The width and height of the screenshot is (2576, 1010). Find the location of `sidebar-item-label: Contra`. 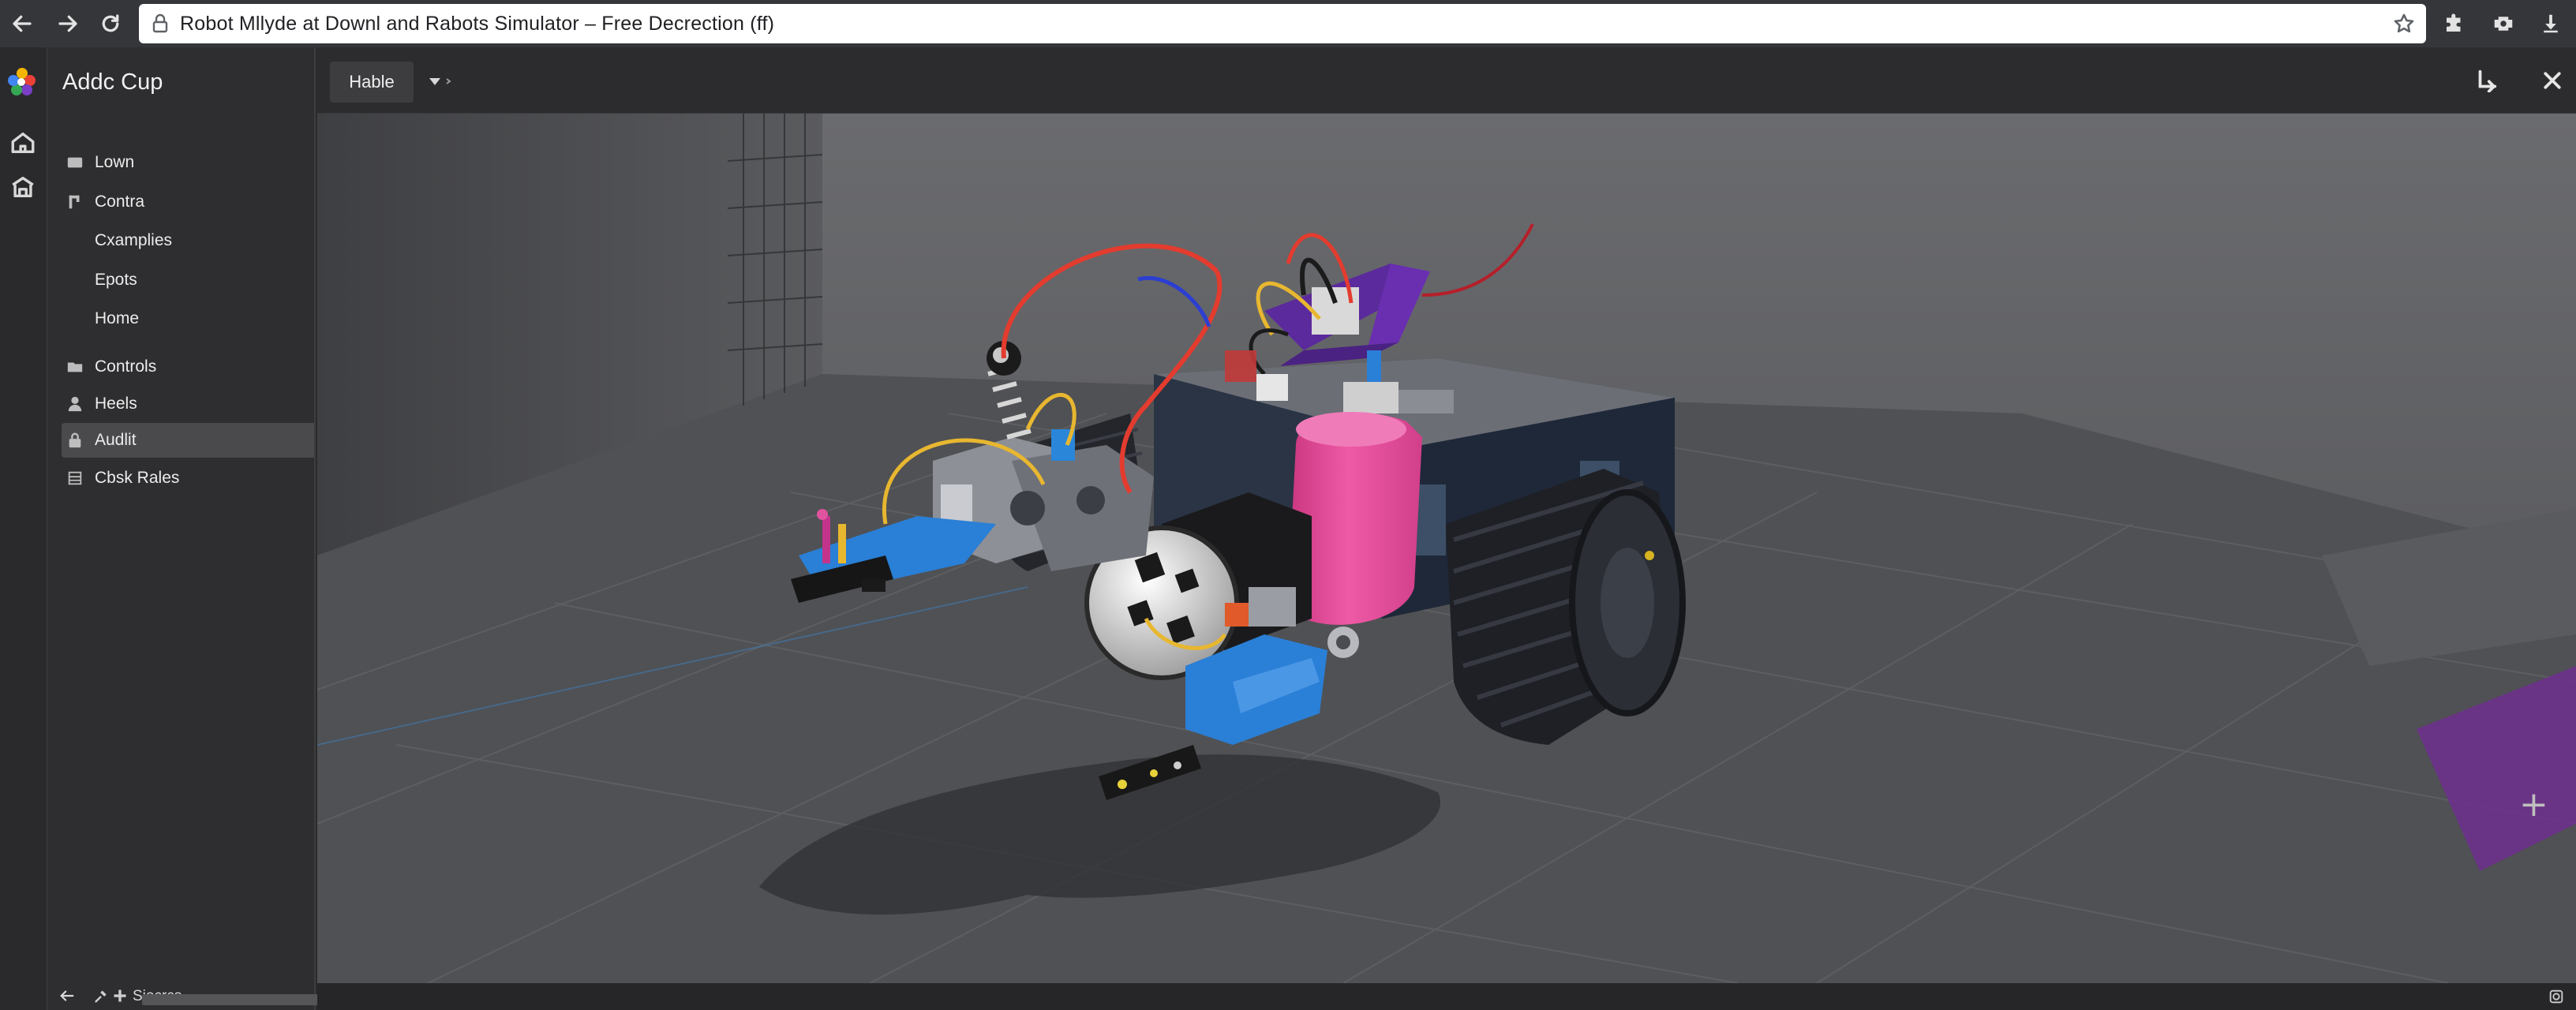

sidebar-item-label: Contra is located at coordinates (120, 202).